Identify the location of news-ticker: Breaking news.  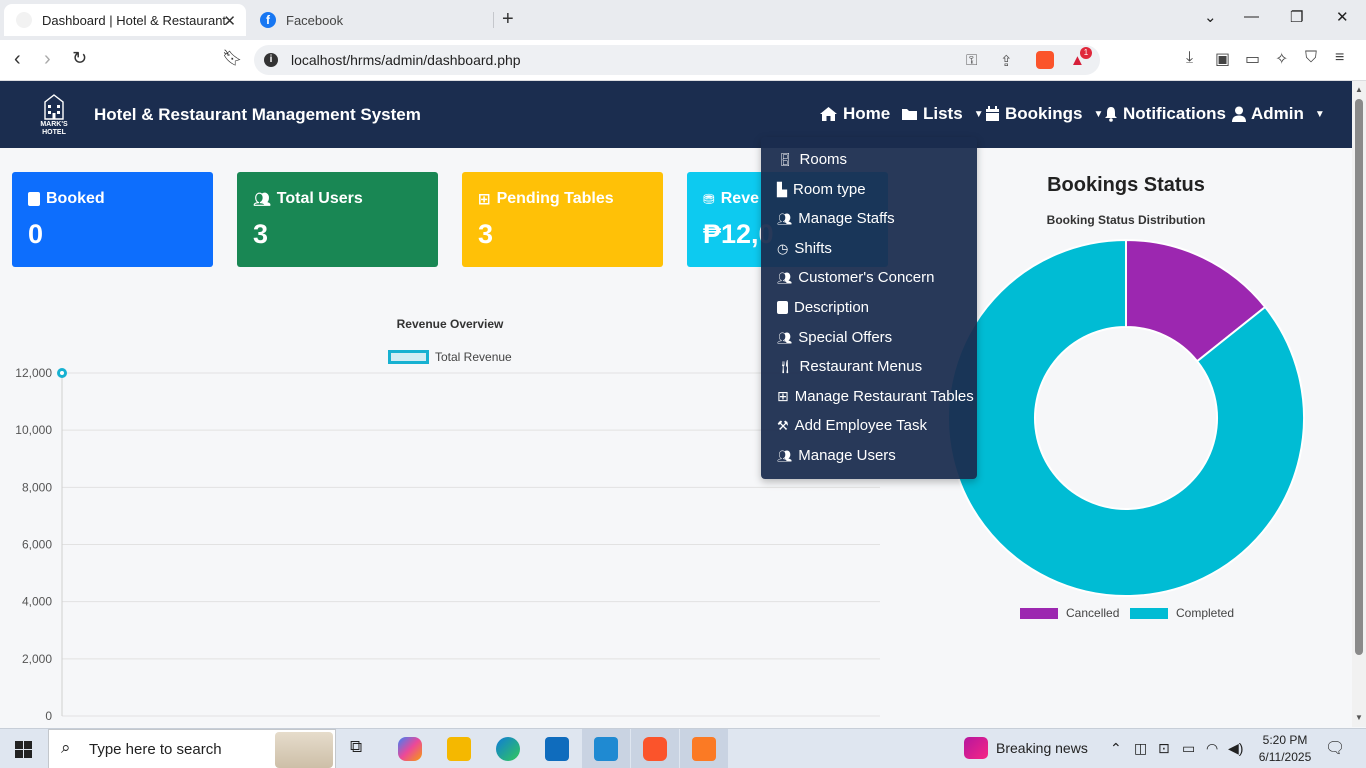
(1042, 748).